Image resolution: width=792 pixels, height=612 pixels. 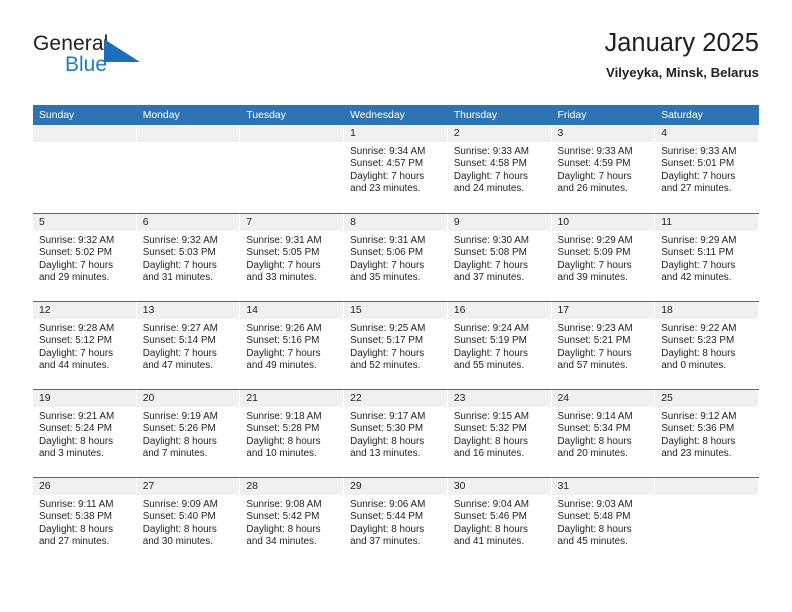 I want to click on detail-sunrise: Sunrise: 9:30 AM, so click(x=491, y=240).